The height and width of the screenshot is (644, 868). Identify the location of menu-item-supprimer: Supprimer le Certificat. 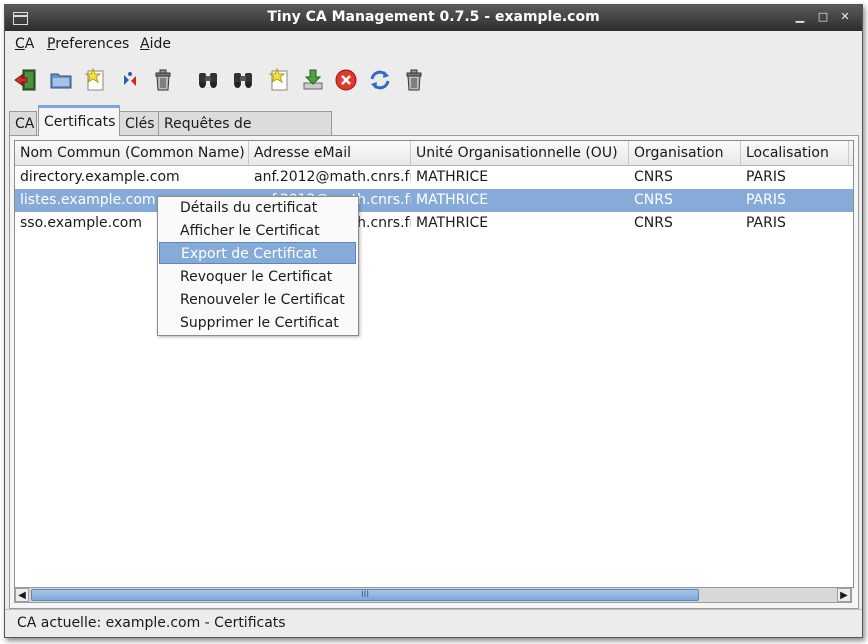
(257, 323).